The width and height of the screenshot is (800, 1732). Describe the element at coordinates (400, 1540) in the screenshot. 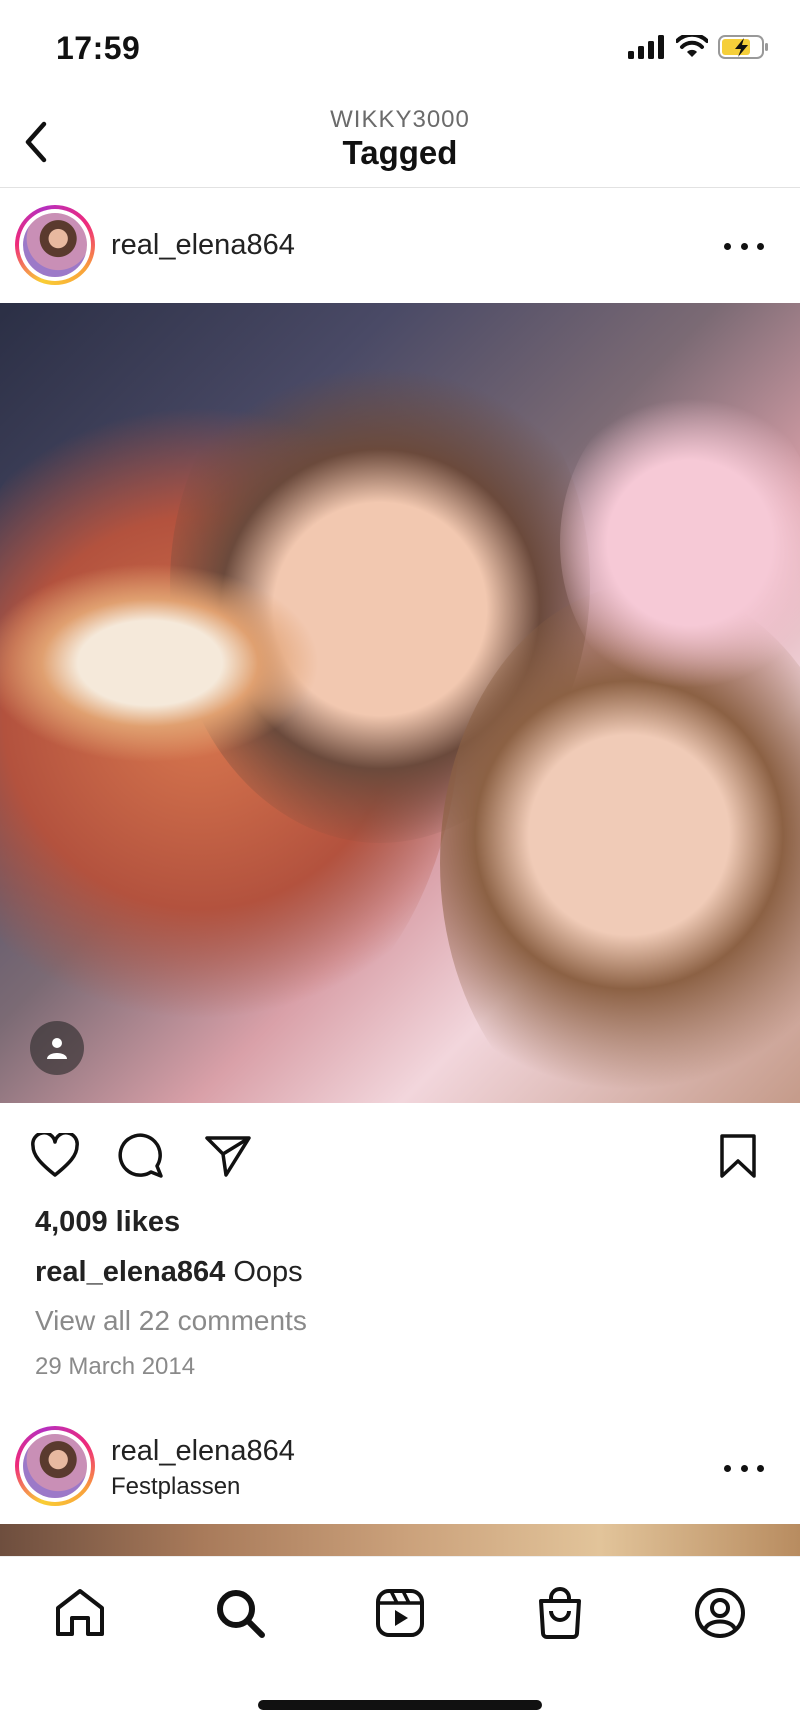

I see `post-photo` at that location.